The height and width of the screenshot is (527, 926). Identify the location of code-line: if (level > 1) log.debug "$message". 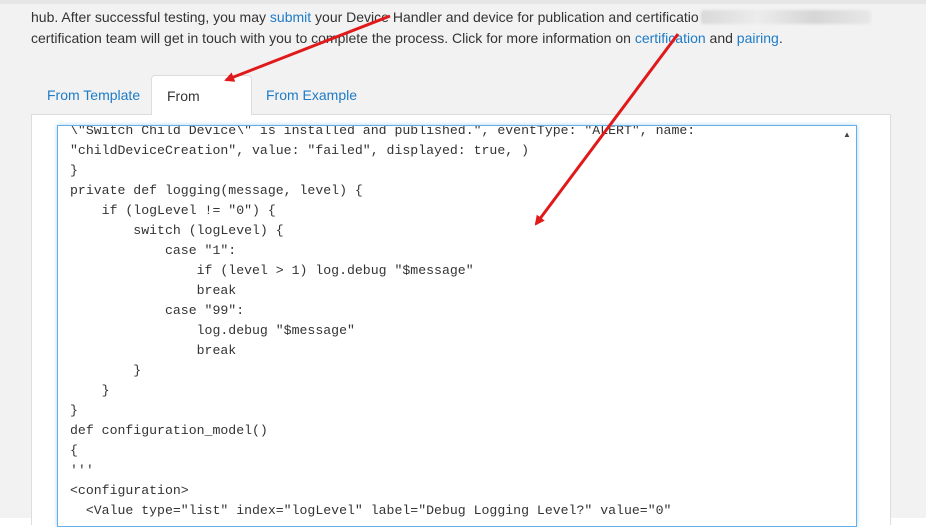
(272, 270).